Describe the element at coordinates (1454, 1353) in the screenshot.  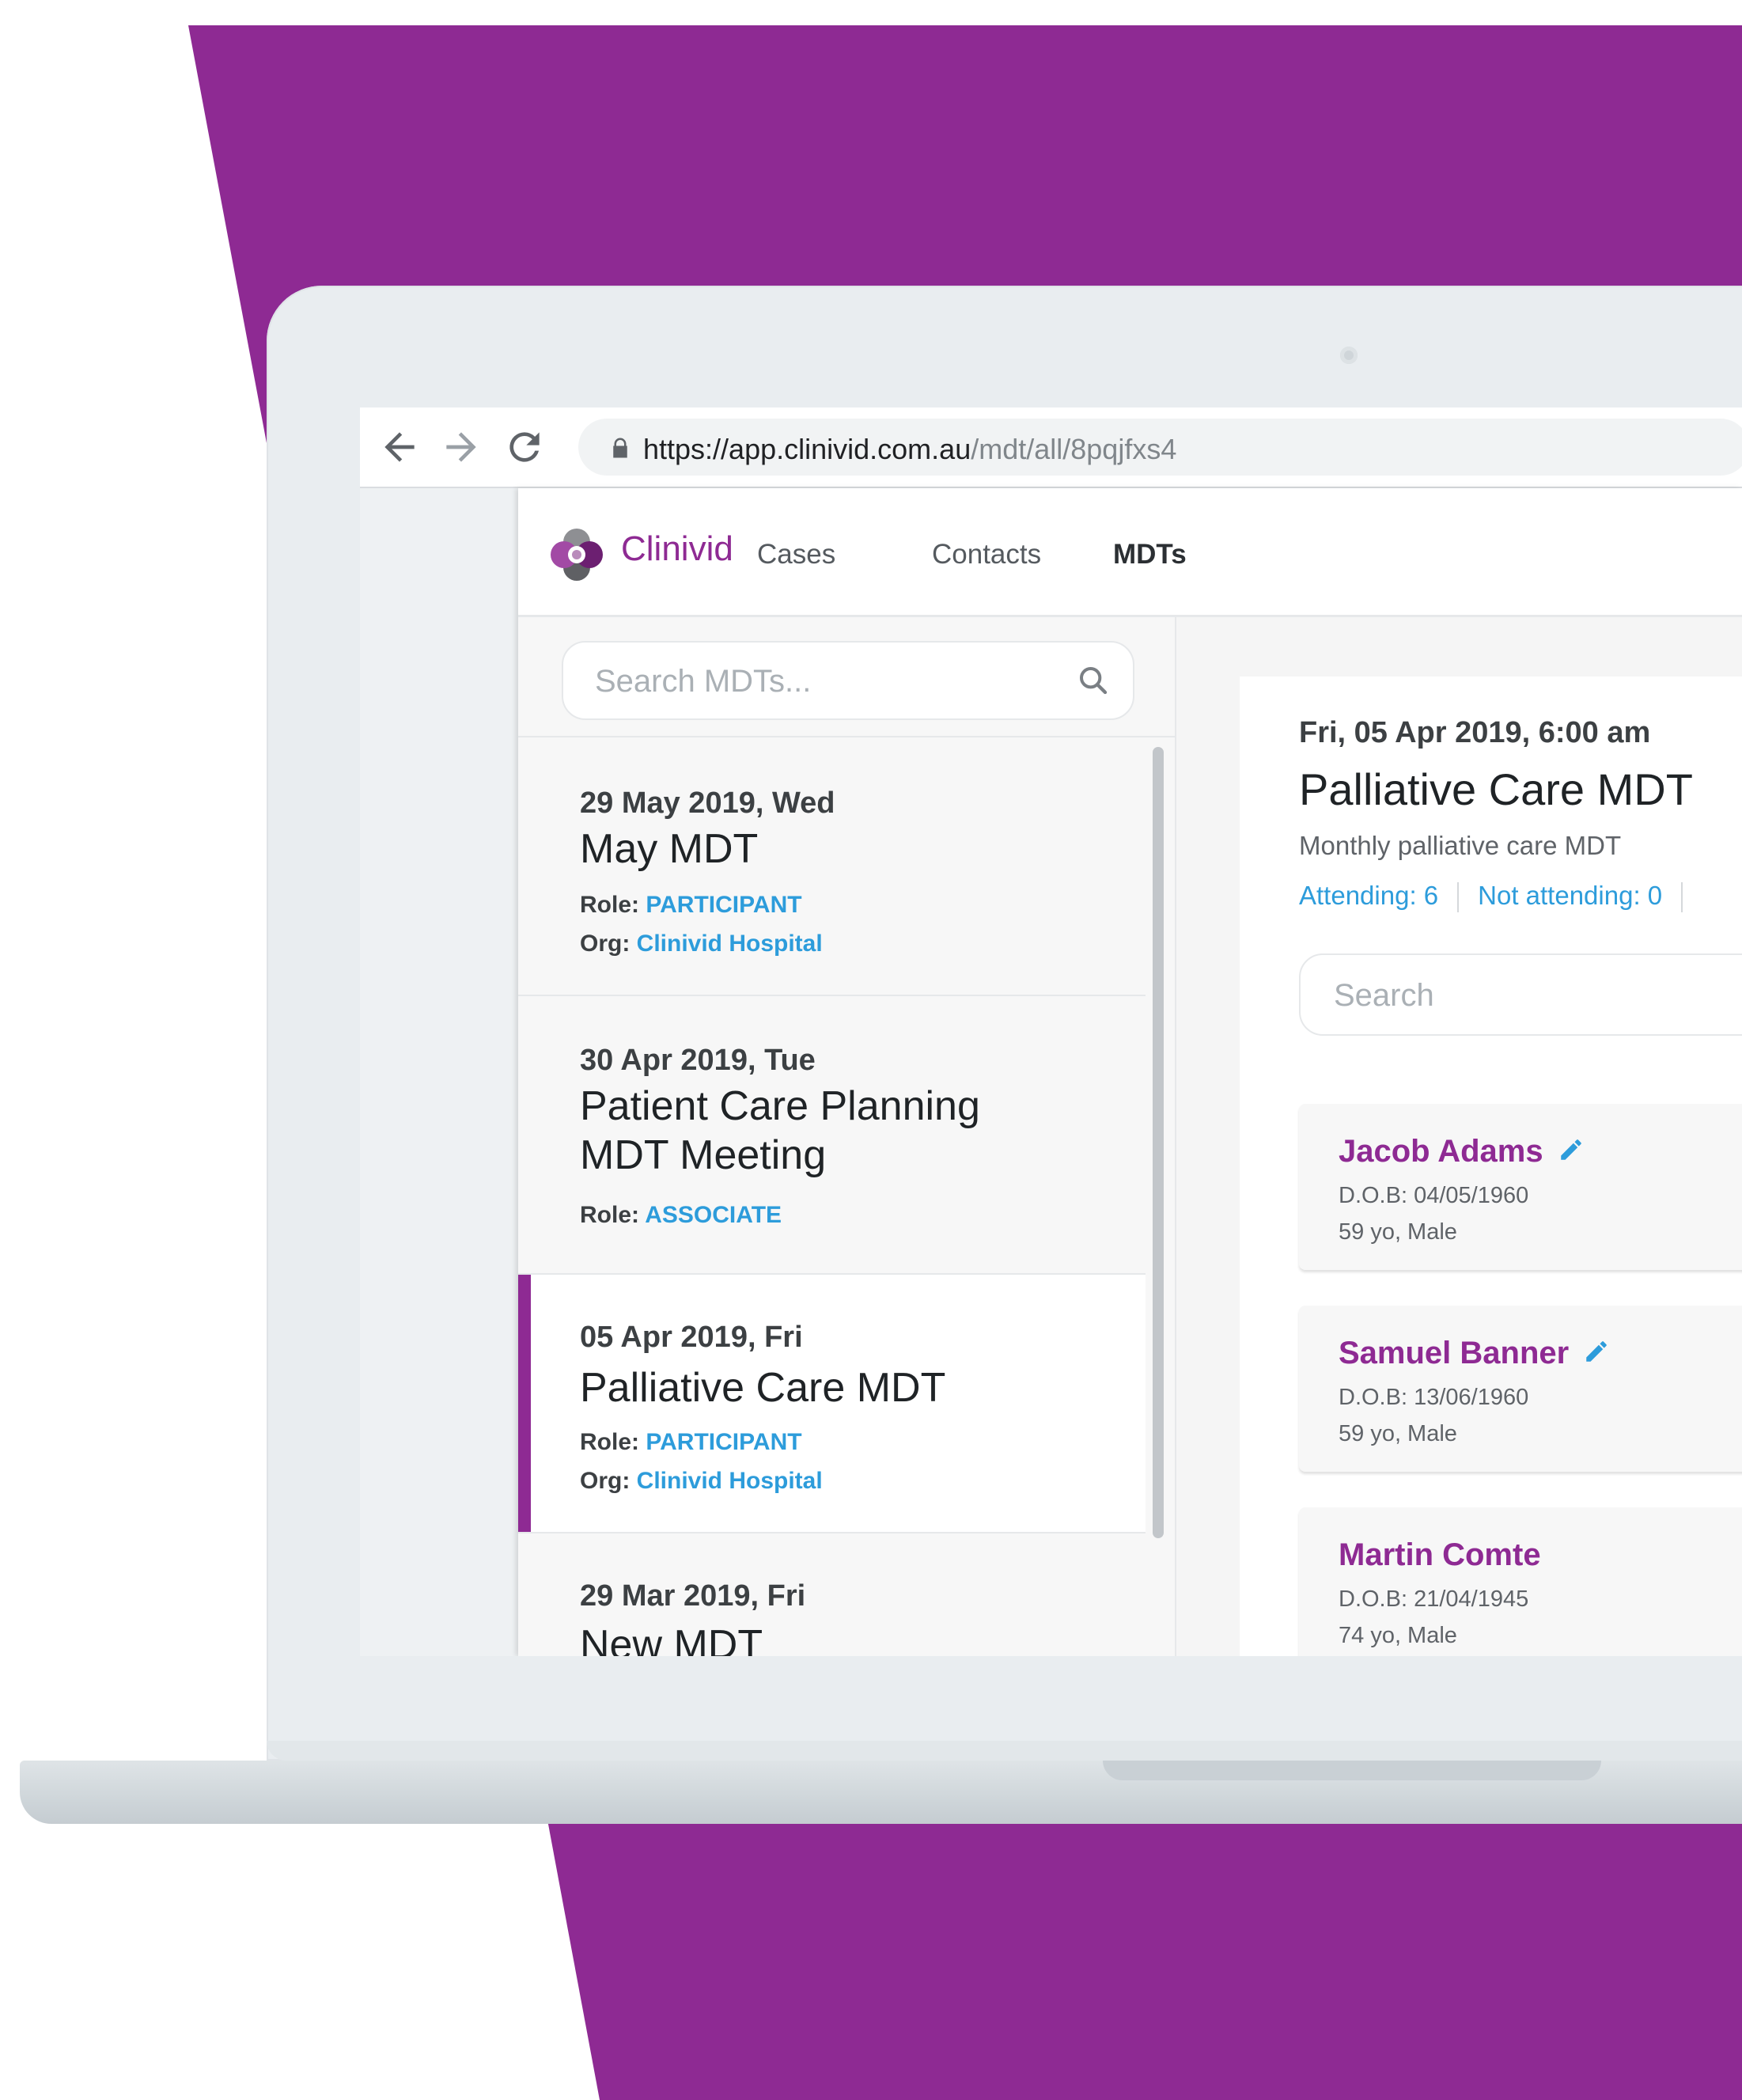
I see `patient-name-text: Samuel Banner` at that location.